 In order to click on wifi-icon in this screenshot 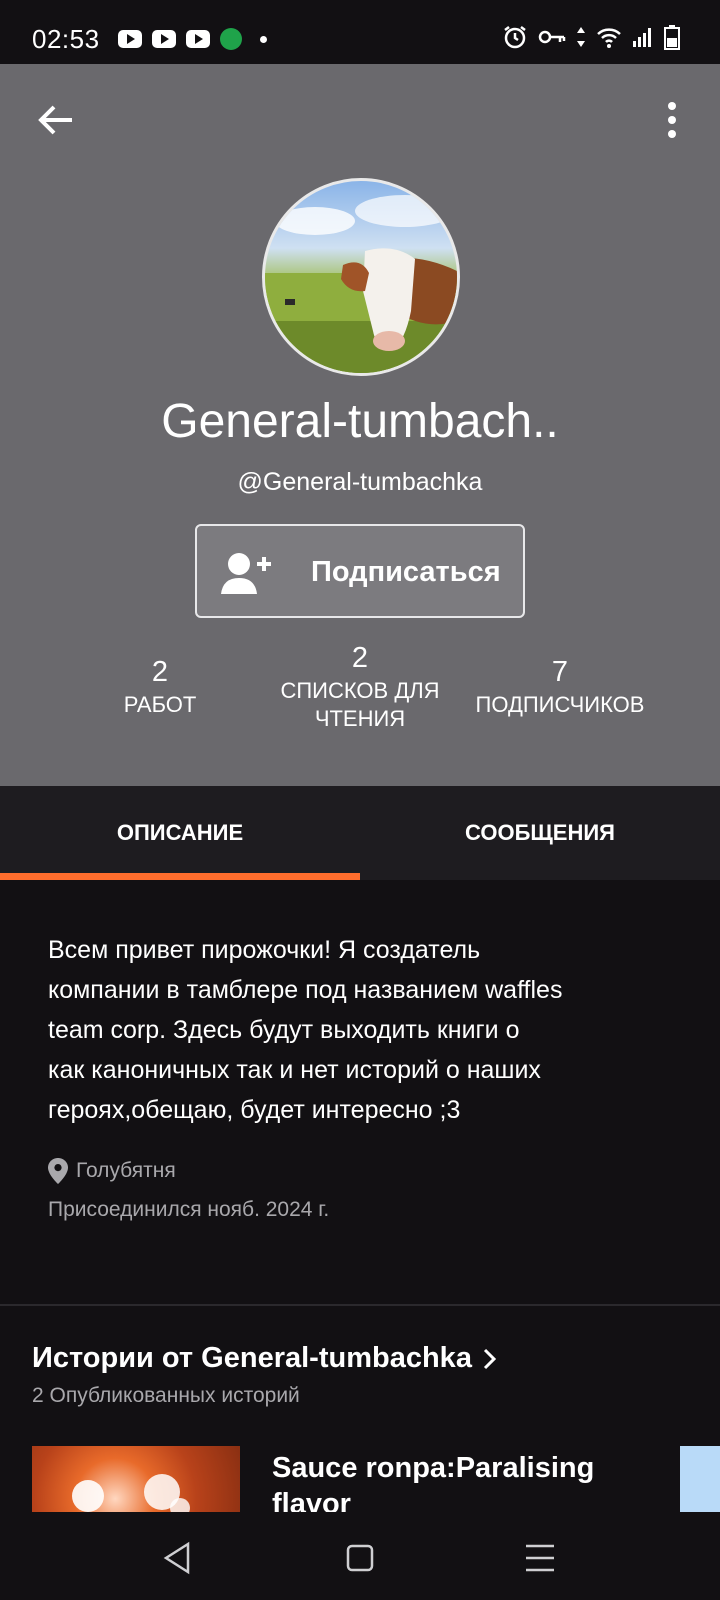, I will do `click(609, 38)`.